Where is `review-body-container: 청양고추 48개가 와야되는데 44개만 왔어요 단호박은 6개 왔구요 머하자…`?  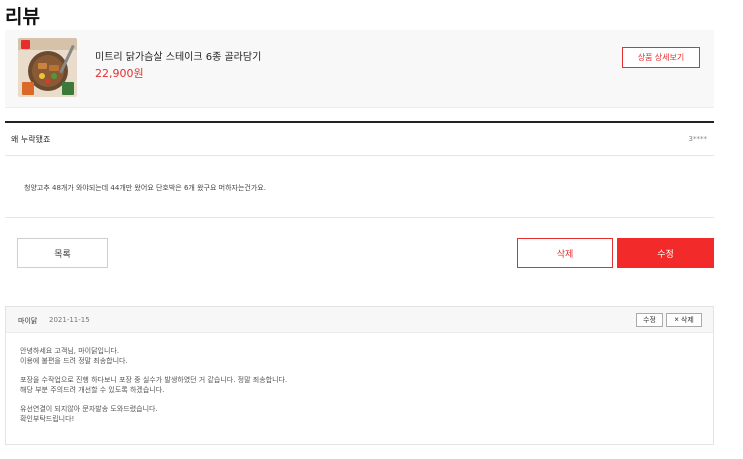 review-body-container: 청양고추 48개가 와야되는데 44개만 왔어요 단호박은 6개 왔구요 머하자… is located at coordinates (359, 187).